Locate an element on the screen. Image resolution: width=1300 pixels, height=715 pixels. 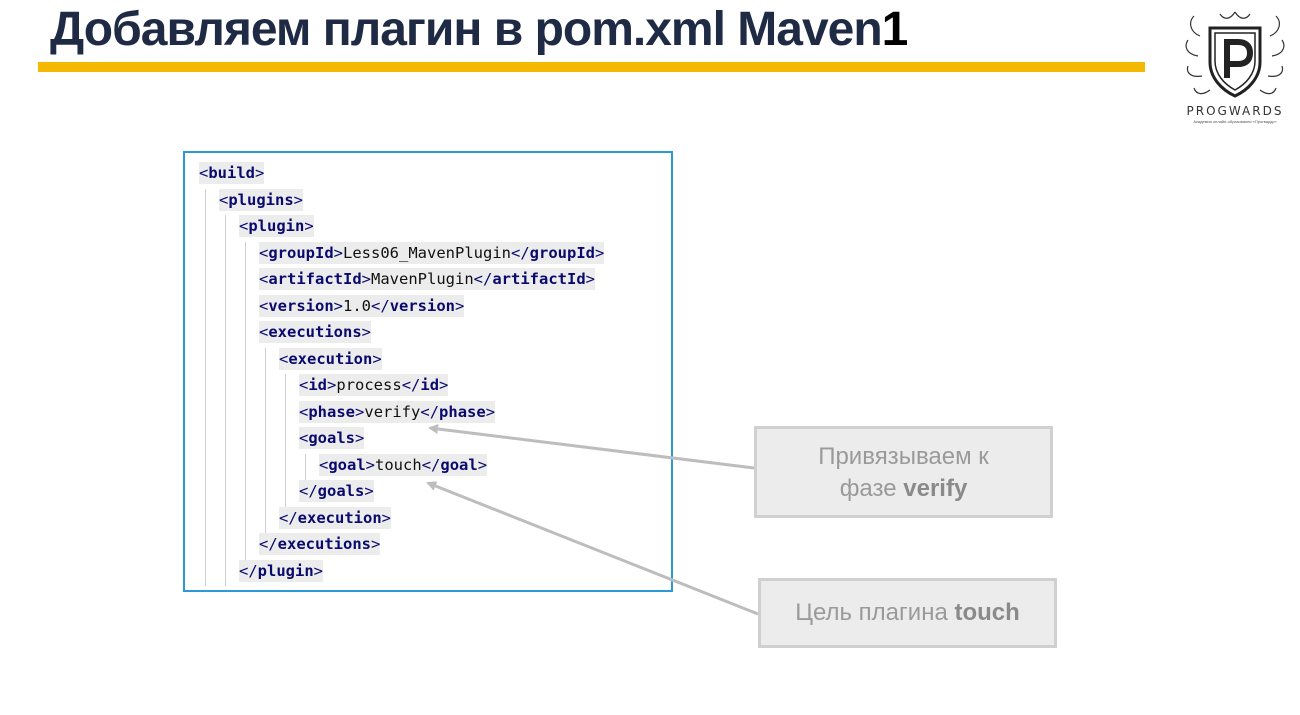
code-line: </goals> is located at coordinates (336, 491).